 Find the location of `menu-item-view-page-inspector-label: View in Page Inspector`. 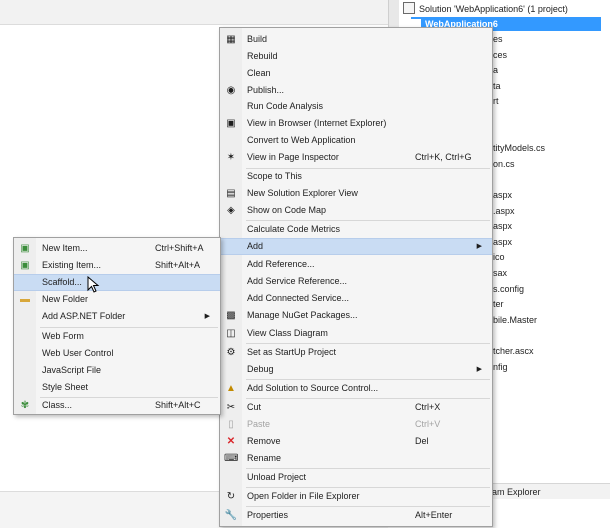

menu-item-view-page-inspector-label: View in Page Inspector is located at coordinates (293, 157).